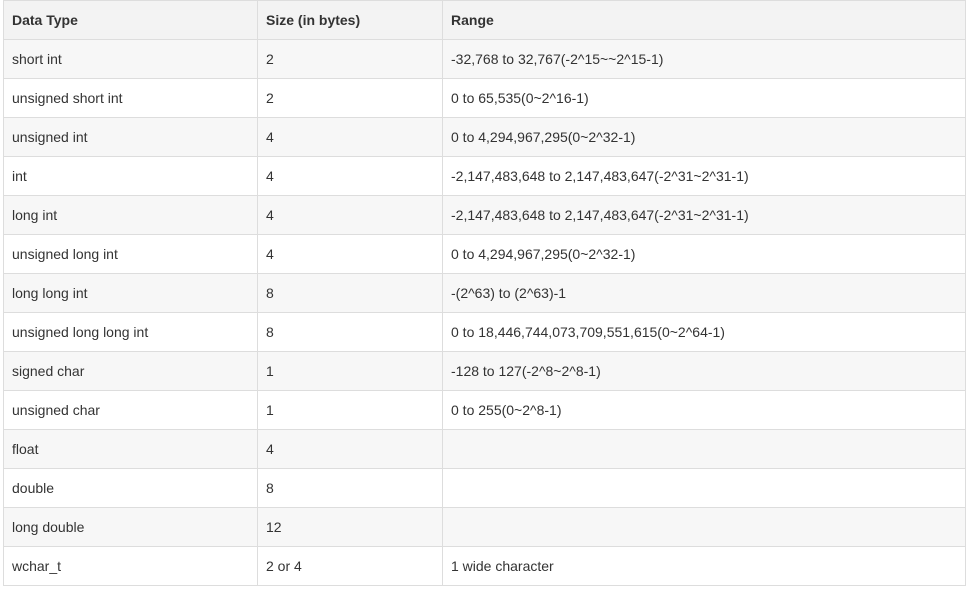 Image resolution: width=967 pixels, height=590 pixels. I want to click on cell-data-type: double, so click(130, 488).